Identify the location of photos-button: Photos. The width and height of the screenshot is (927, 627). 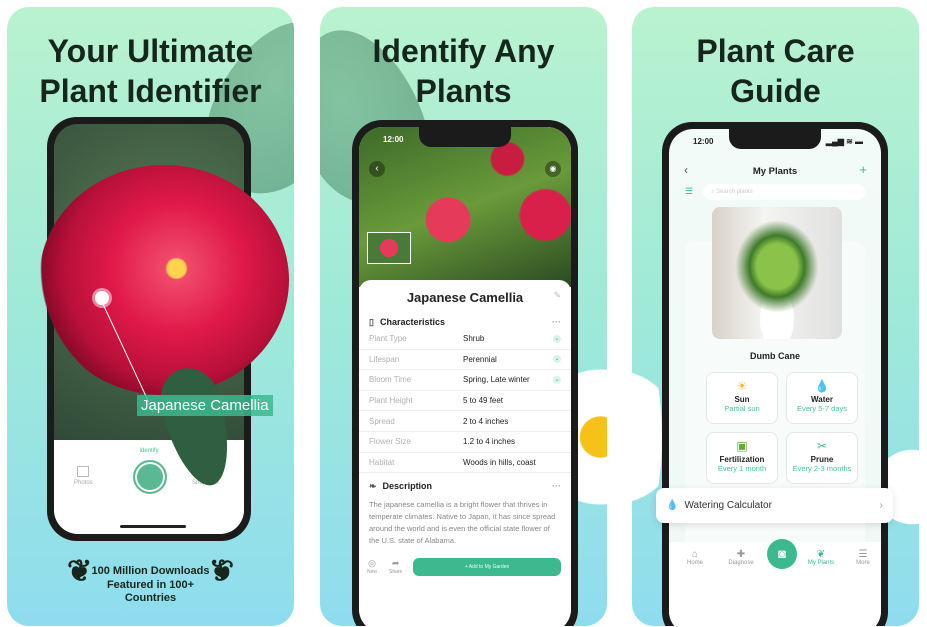
(83, 476).